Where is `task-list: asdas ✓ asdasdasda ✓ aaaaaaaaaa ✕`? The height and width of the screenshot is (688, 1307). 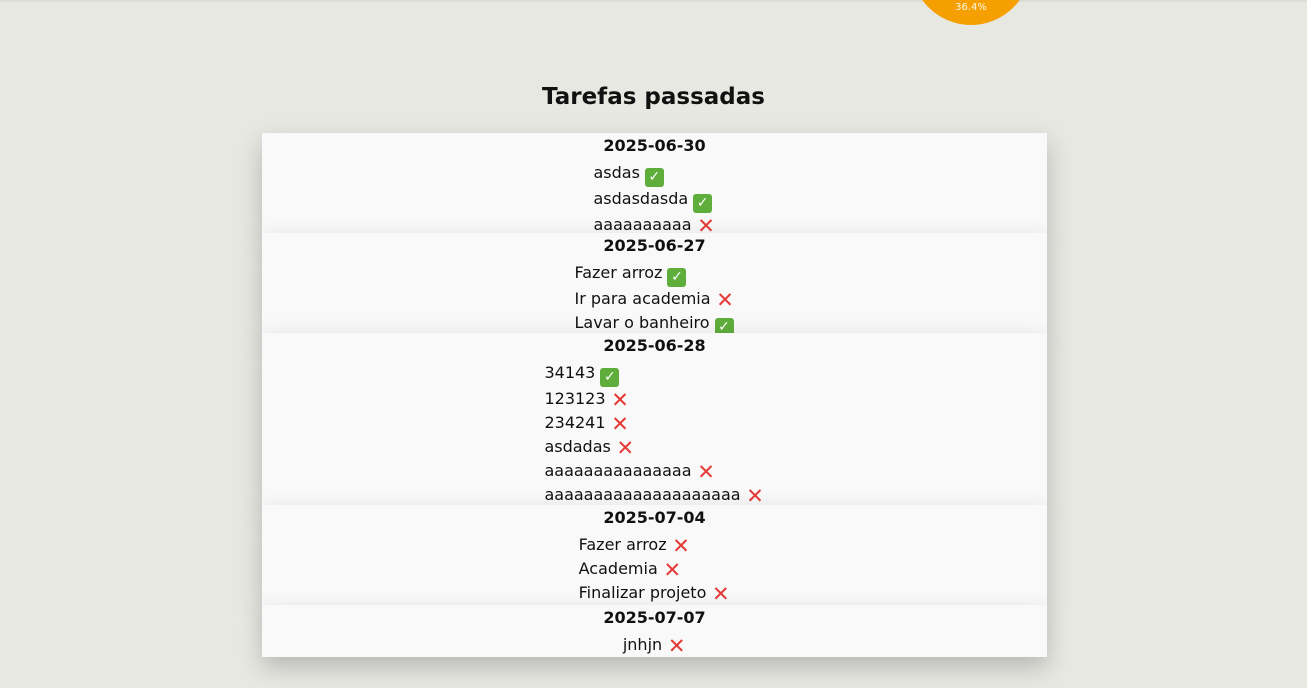 task-list: asdas ✓ asdasdasda ✓ aaaaaaaaaa ✕ is located at coordinates (654, 199).